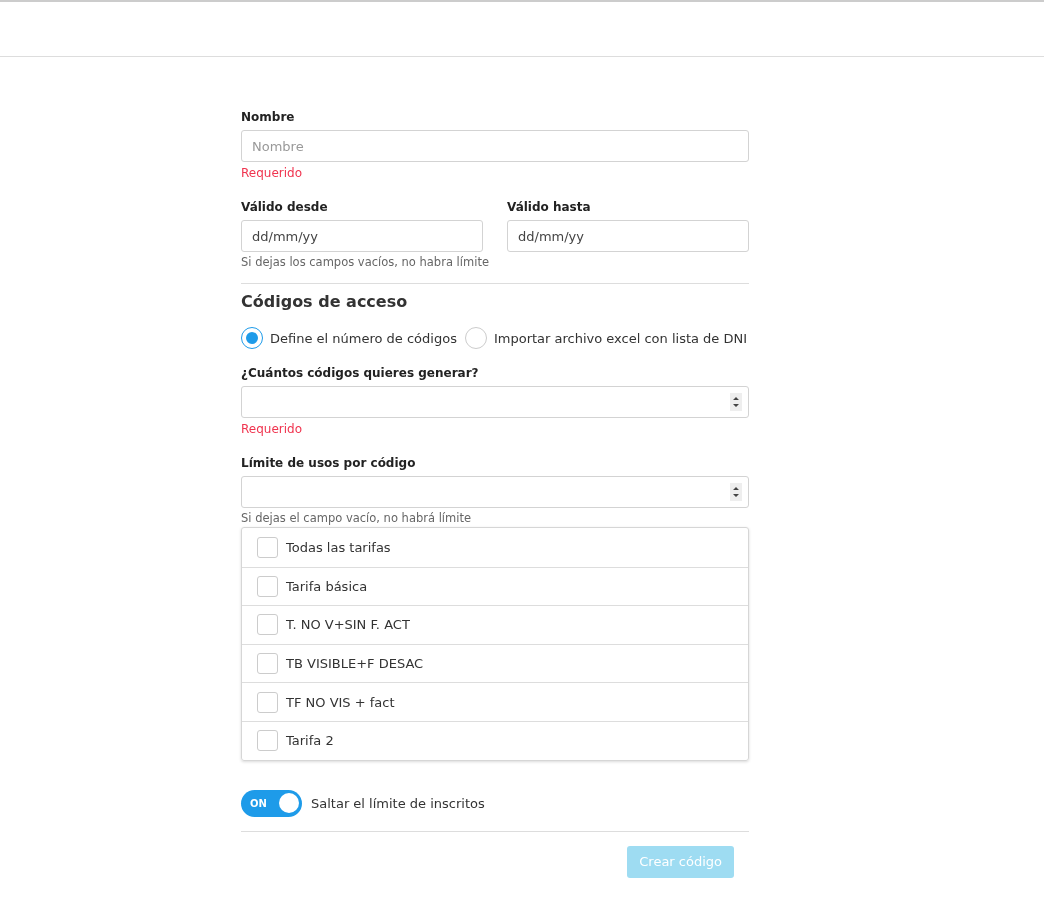  I want to click on radio-option: Importar archivo excel con lista de DNI, so click(606, 338).